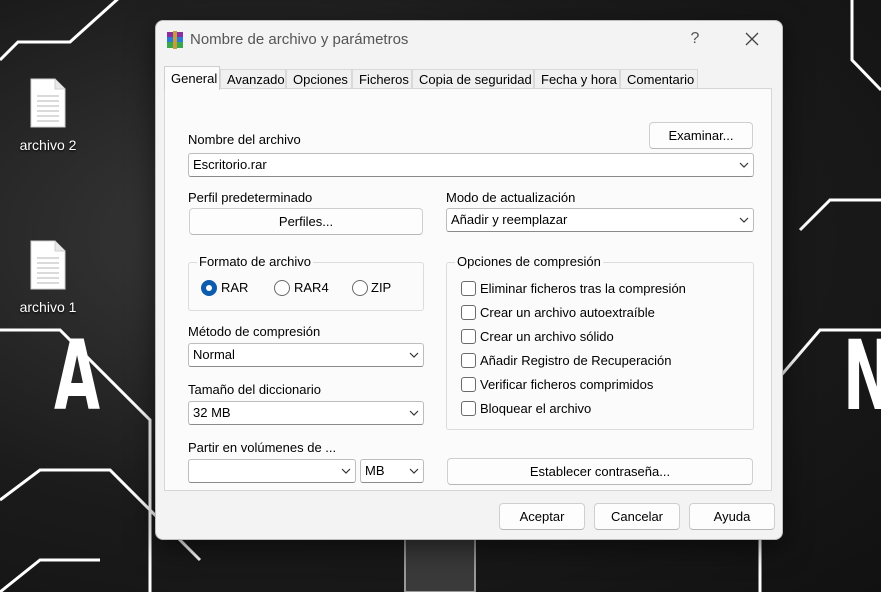 The height and width of the screenshot is (592, 881). Describe the element at coordinates (752, 39) in the screenshot. I see `close-icon` at that location.